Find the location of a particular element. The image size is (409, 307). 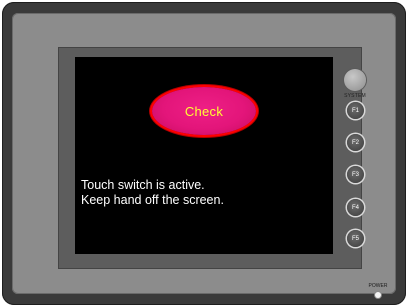

power-label: POWER is located at coordinates (378, 286).